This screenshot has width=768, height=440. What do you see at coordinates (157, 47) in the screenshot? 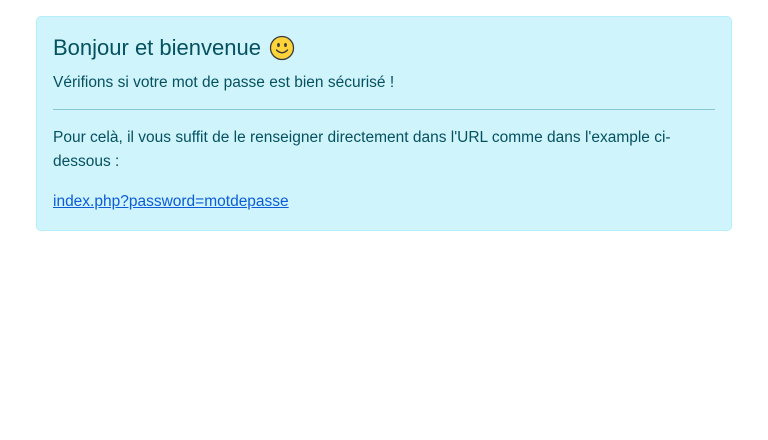
I see `welcome-heading-text: Bonjour et bienvenue` at bounding box center [157, 47].